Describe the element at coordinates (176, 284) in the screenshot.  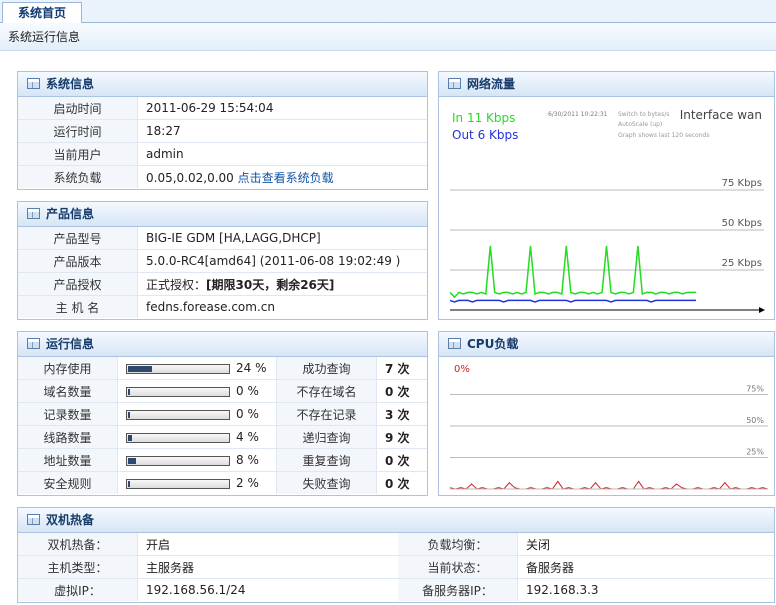
I see `license-type: 正式授权：` at that location.